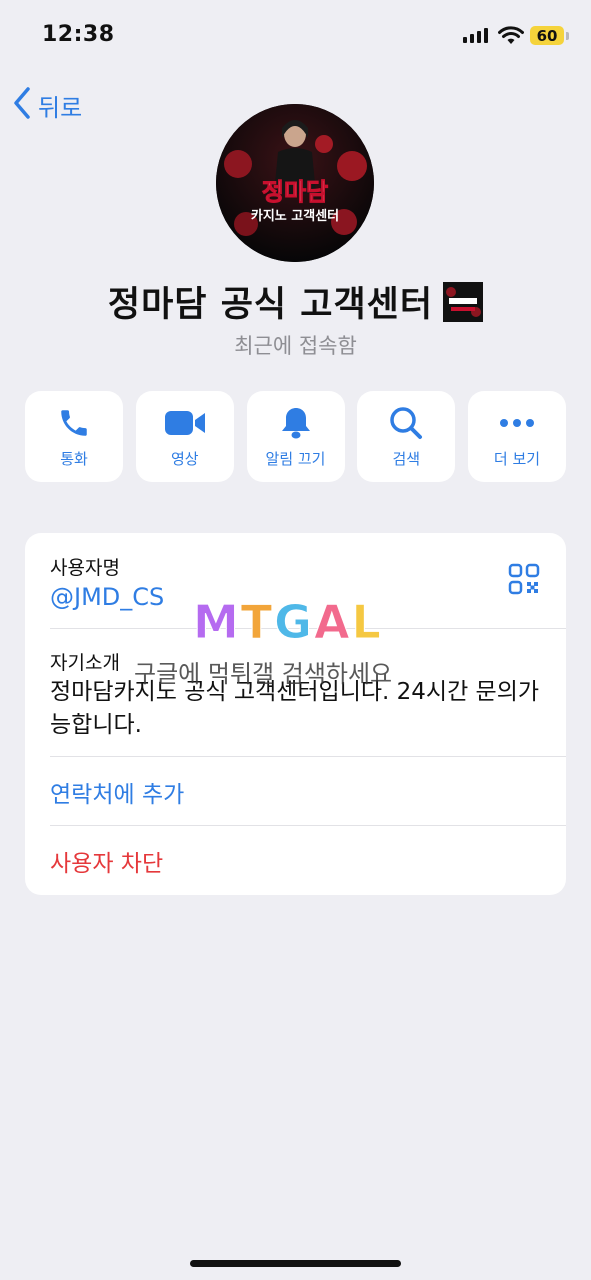 Image resolution: width=591 pixels, height=1280 pixels. I want to click on avatar-title: 정마담, so click(295, 192).